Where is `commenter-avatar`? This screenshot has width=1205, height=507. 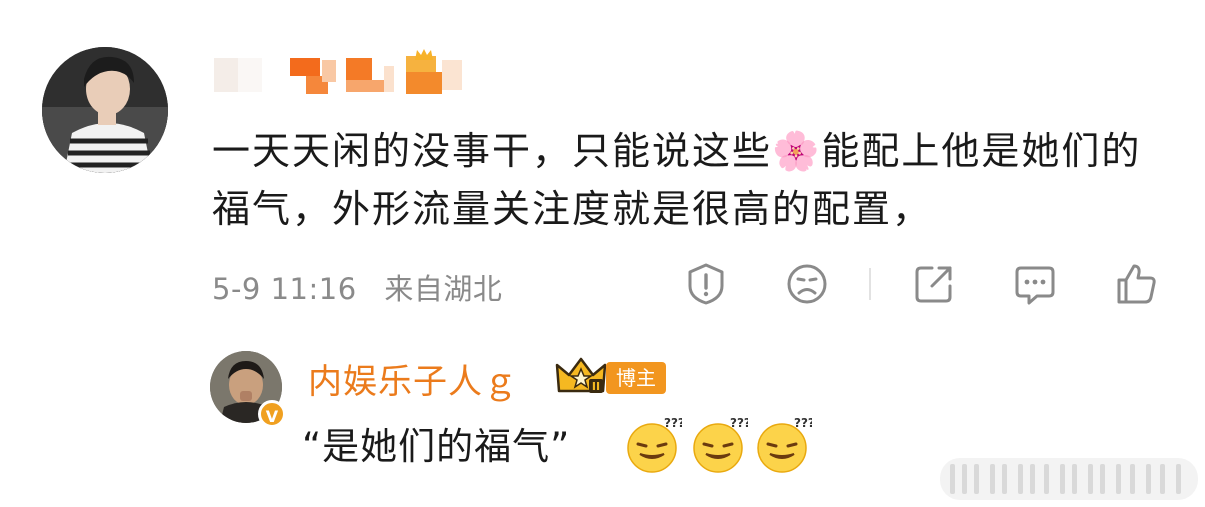 commenter-avatar is located at coordinates (105, 110).